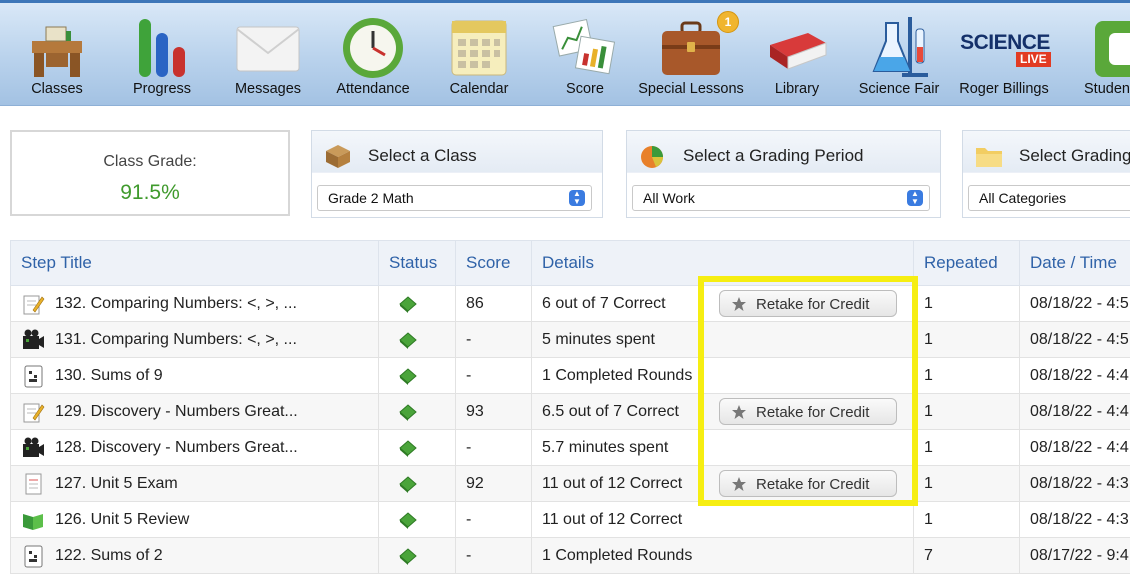 Image resolution: width=1130 pixels, height=577 pixels. I want to click on details-cell: 6.5 out of 7 Correct Retake for Credit, so click(722, 411).